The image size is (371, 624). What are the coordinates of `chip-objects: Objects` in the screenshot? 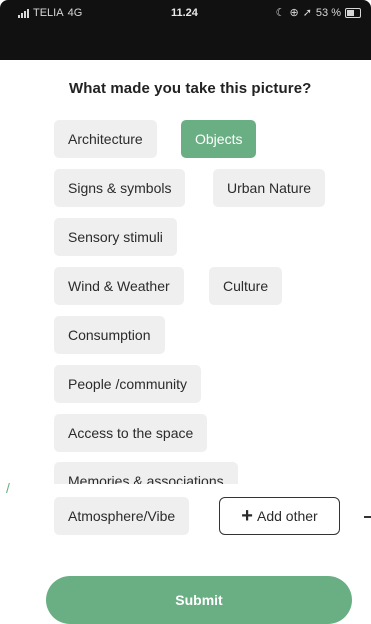 It's located at (219, 139).